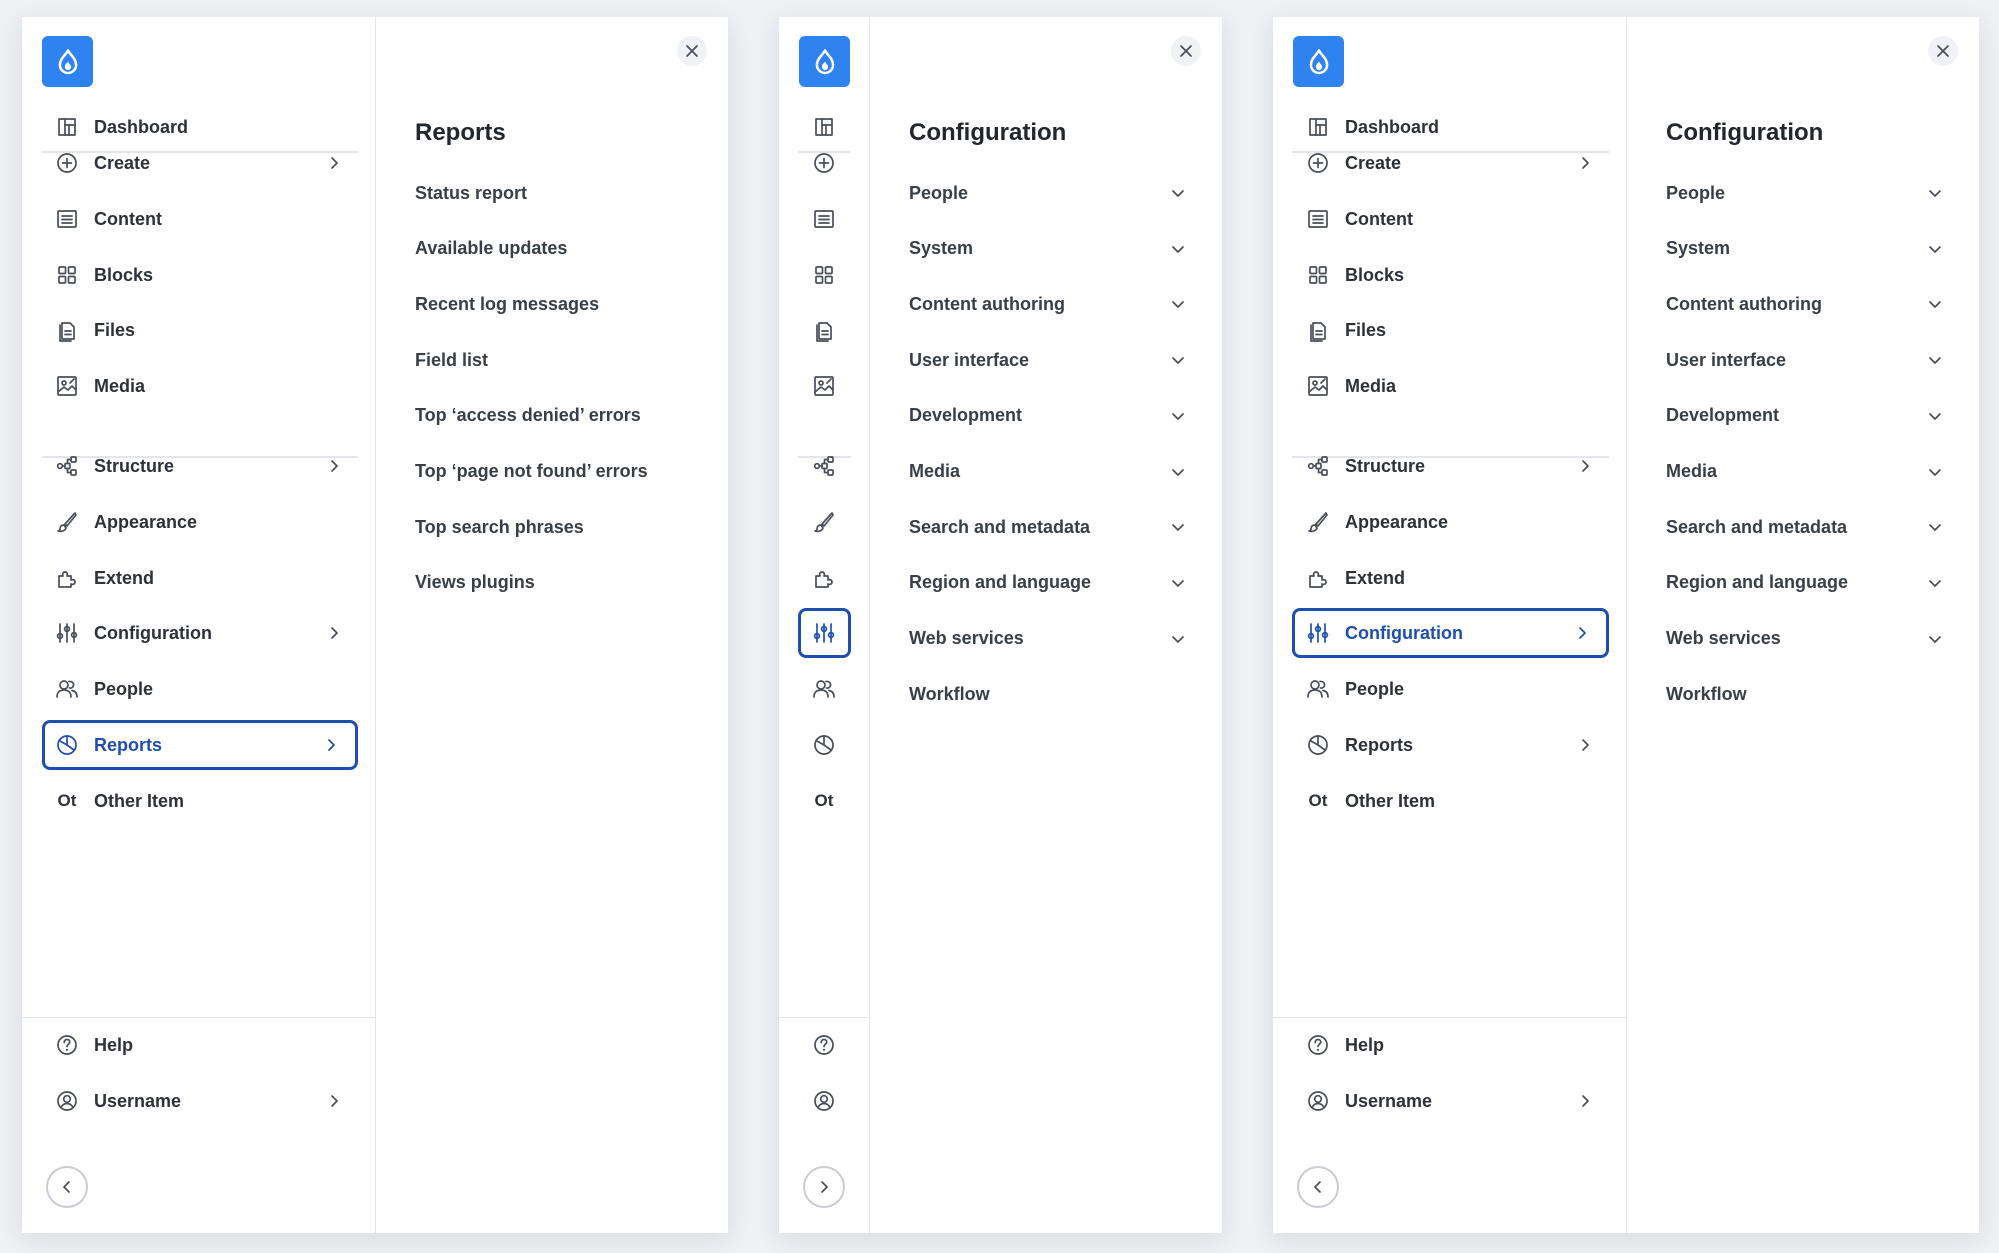  I want to click on sidebar-item-people, so click(824, 689).